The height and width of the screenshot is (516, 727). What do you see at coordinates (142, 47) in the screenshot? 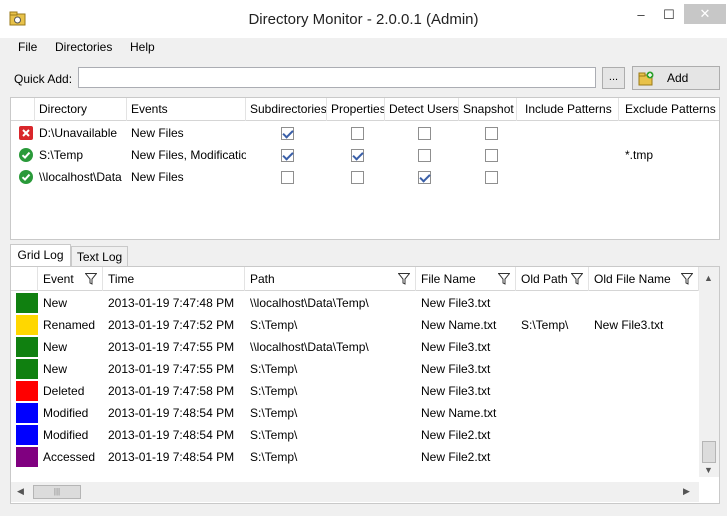
I see `menu-help: Help` at bounding box center [142, 47].